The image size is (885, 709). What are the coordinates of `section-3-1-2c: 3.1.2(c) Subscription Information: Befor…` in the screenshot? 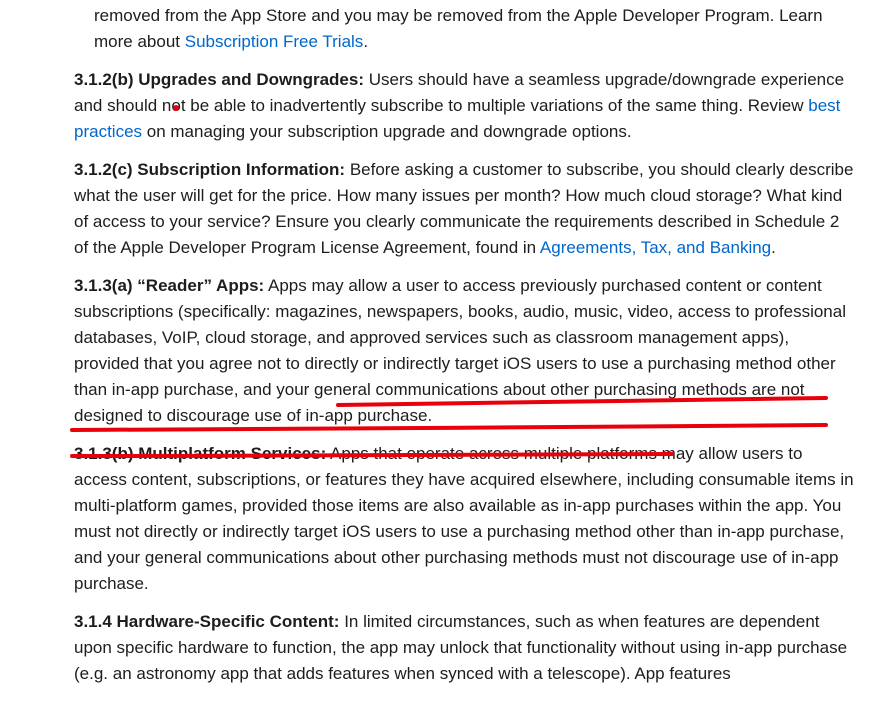 It's located at (464, 209).